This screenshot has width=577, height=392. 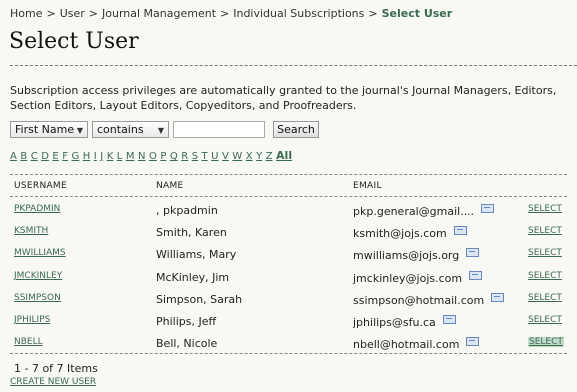 What do you see at coordinates (38, 276) in the screenshot?
I see `username-link: JMCKINLEY` at bounding box center [38, 276].